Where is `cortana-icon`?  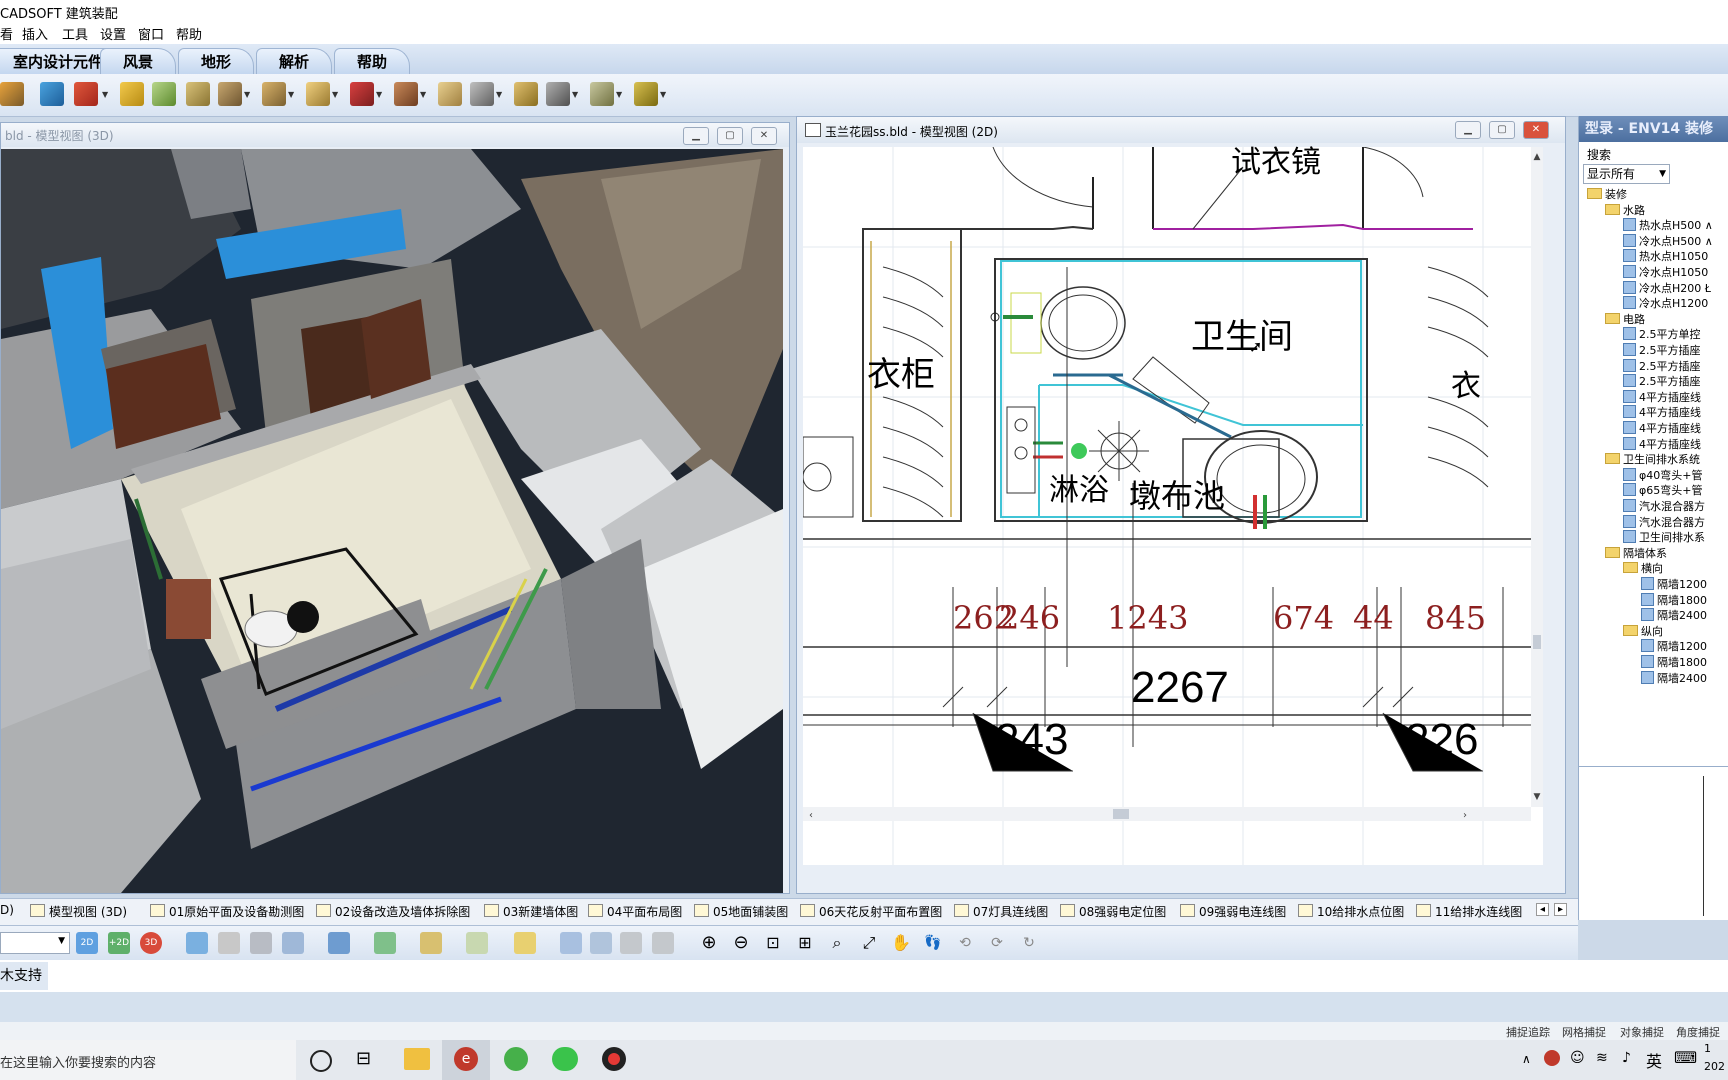 cortana-icon is located at coordinates (321, 1061).